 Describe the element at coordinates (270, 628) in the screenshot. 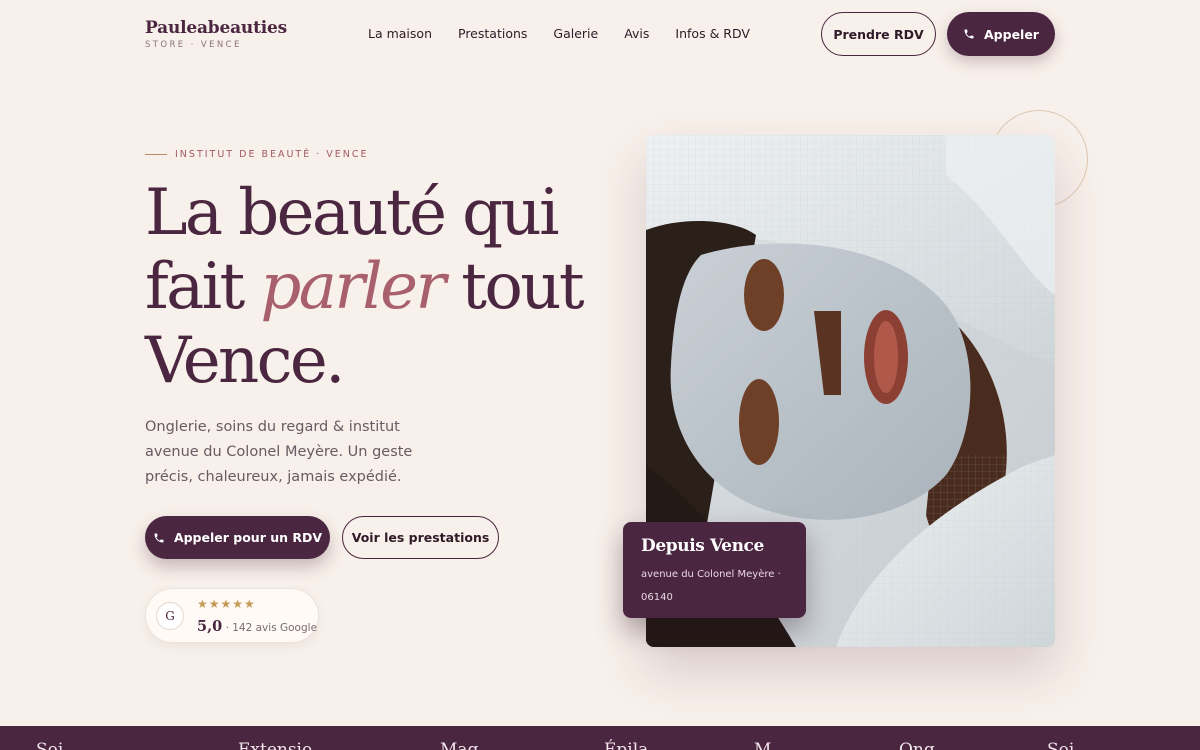

I see `rating-count: · 142 avis Google` at that location.